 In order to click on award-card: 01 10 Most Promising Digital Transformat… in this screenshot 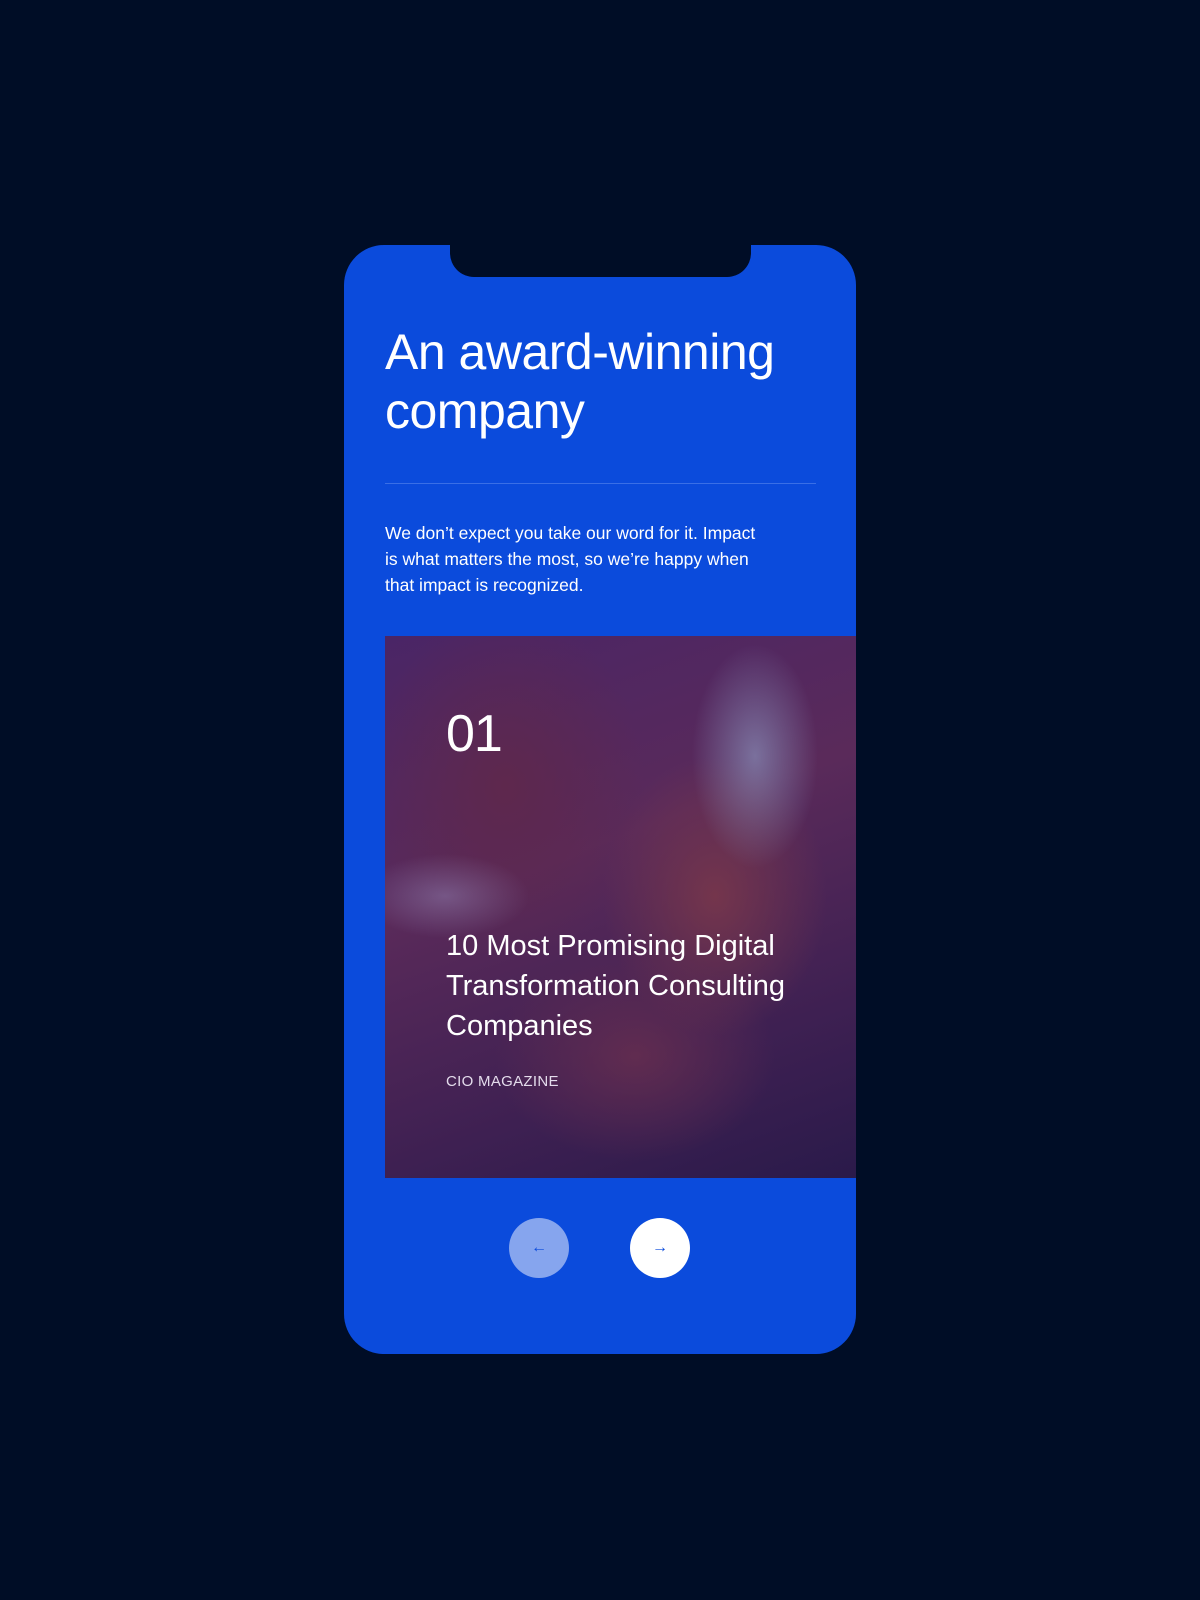, I will do `click(620, 907)`.